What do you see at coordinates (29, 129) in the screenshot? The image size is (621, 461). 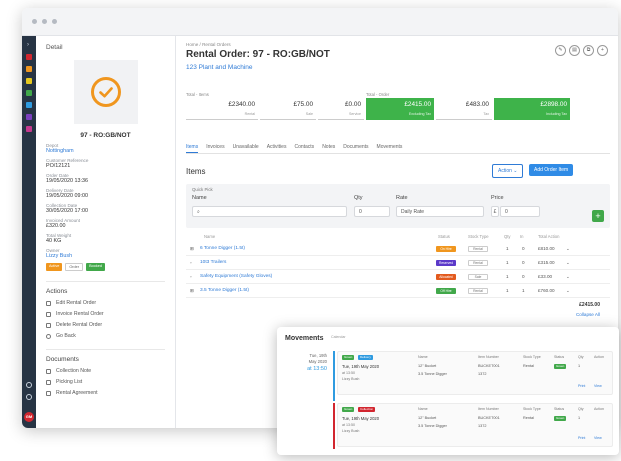 I see `sidebar-item-pink` at bounding box center [29, 129].